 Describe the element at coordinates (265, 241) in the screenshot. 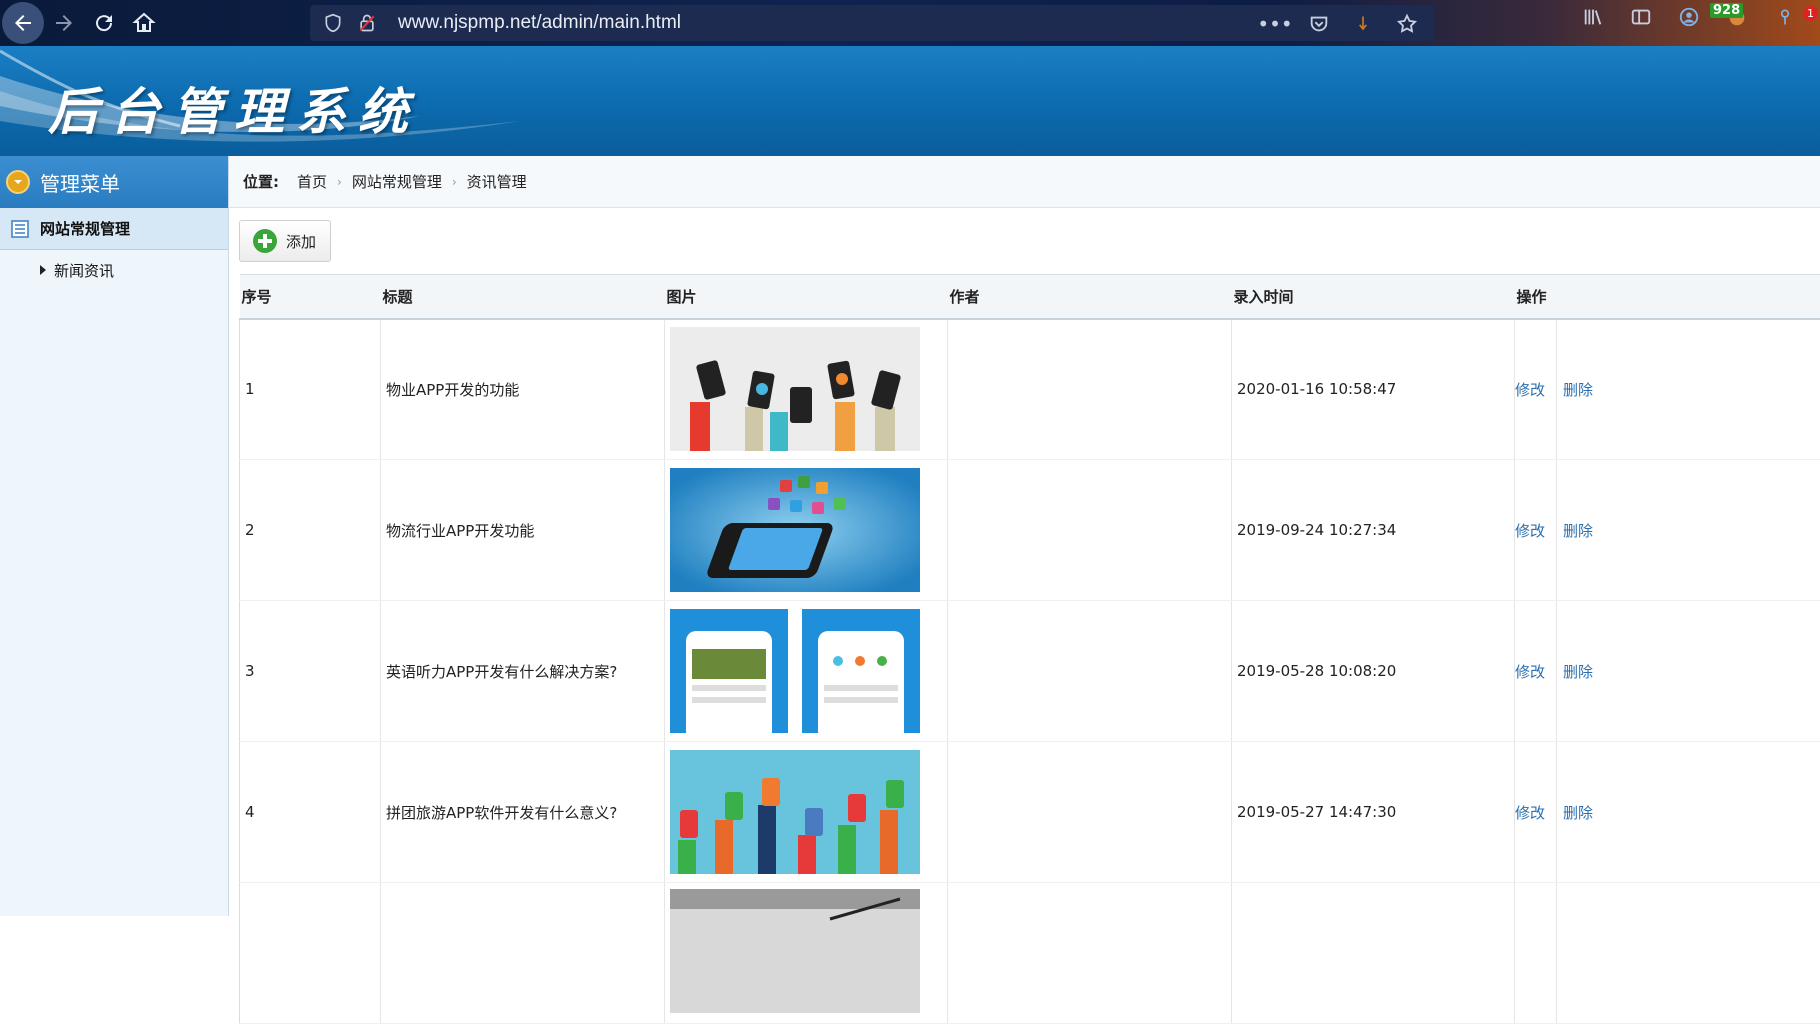

I see `plus-circle-icon` at that location.